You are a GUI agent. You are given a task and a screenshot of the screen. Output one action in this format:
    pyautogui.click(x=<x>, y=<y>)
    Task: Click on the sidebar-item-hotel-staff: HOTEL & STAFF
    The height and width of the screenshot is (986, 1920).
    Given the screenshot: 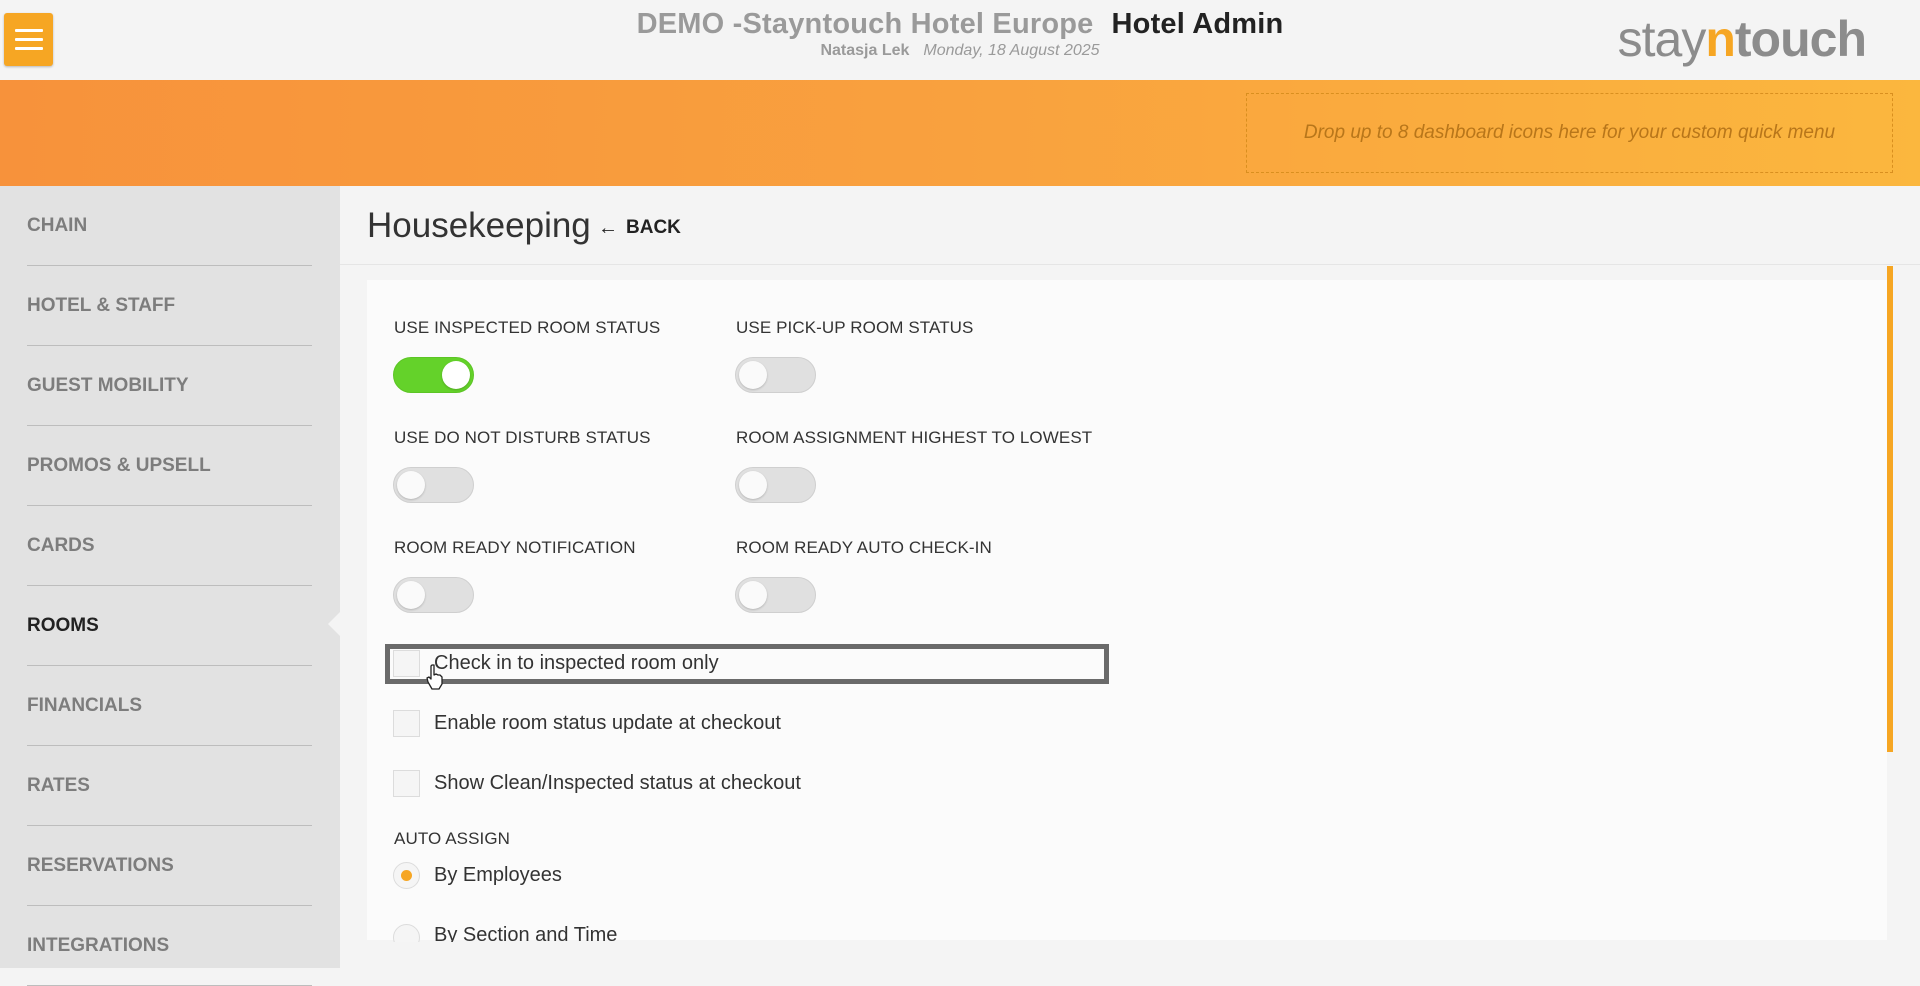 What is the action you would take?
    pyautogui.click(x=169, y=306)
    